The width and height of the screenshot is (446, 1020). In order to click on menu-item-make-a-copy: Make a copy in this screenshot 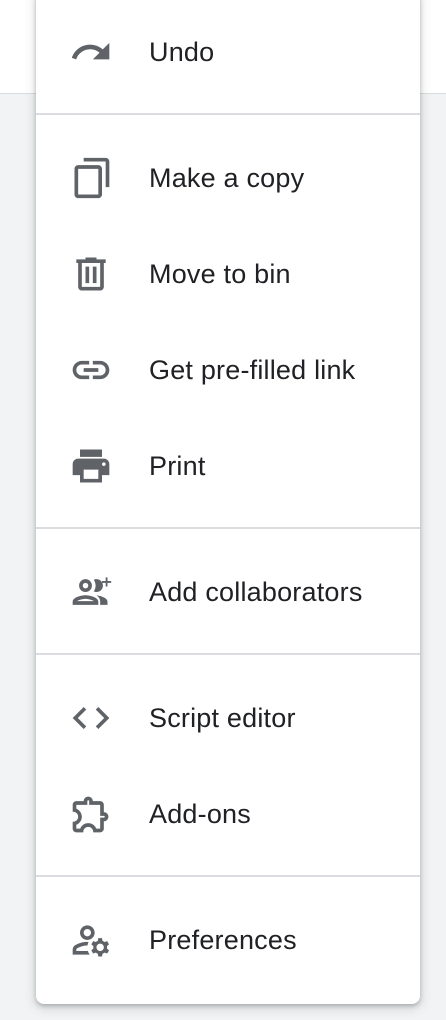, I will do `click(228, 178)`.